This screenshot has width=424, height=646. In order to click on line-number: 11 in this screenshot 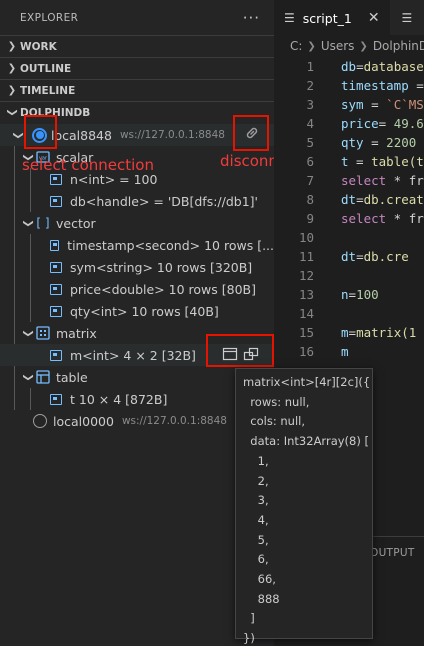, I will do `click(306, 256)`.